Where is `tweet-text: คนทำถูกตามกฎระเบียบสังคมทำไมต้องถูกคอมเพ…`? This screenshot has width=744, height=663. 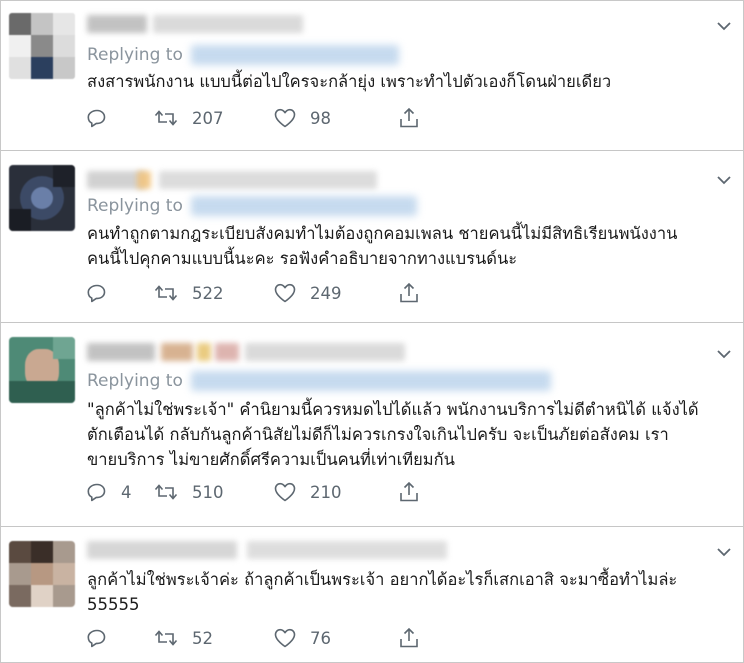
tweet-text: คนทำถูกตามกฎระเบียบสังคมทำไมต้องถูกคอมเพ… is located at coordinates (382, 246).